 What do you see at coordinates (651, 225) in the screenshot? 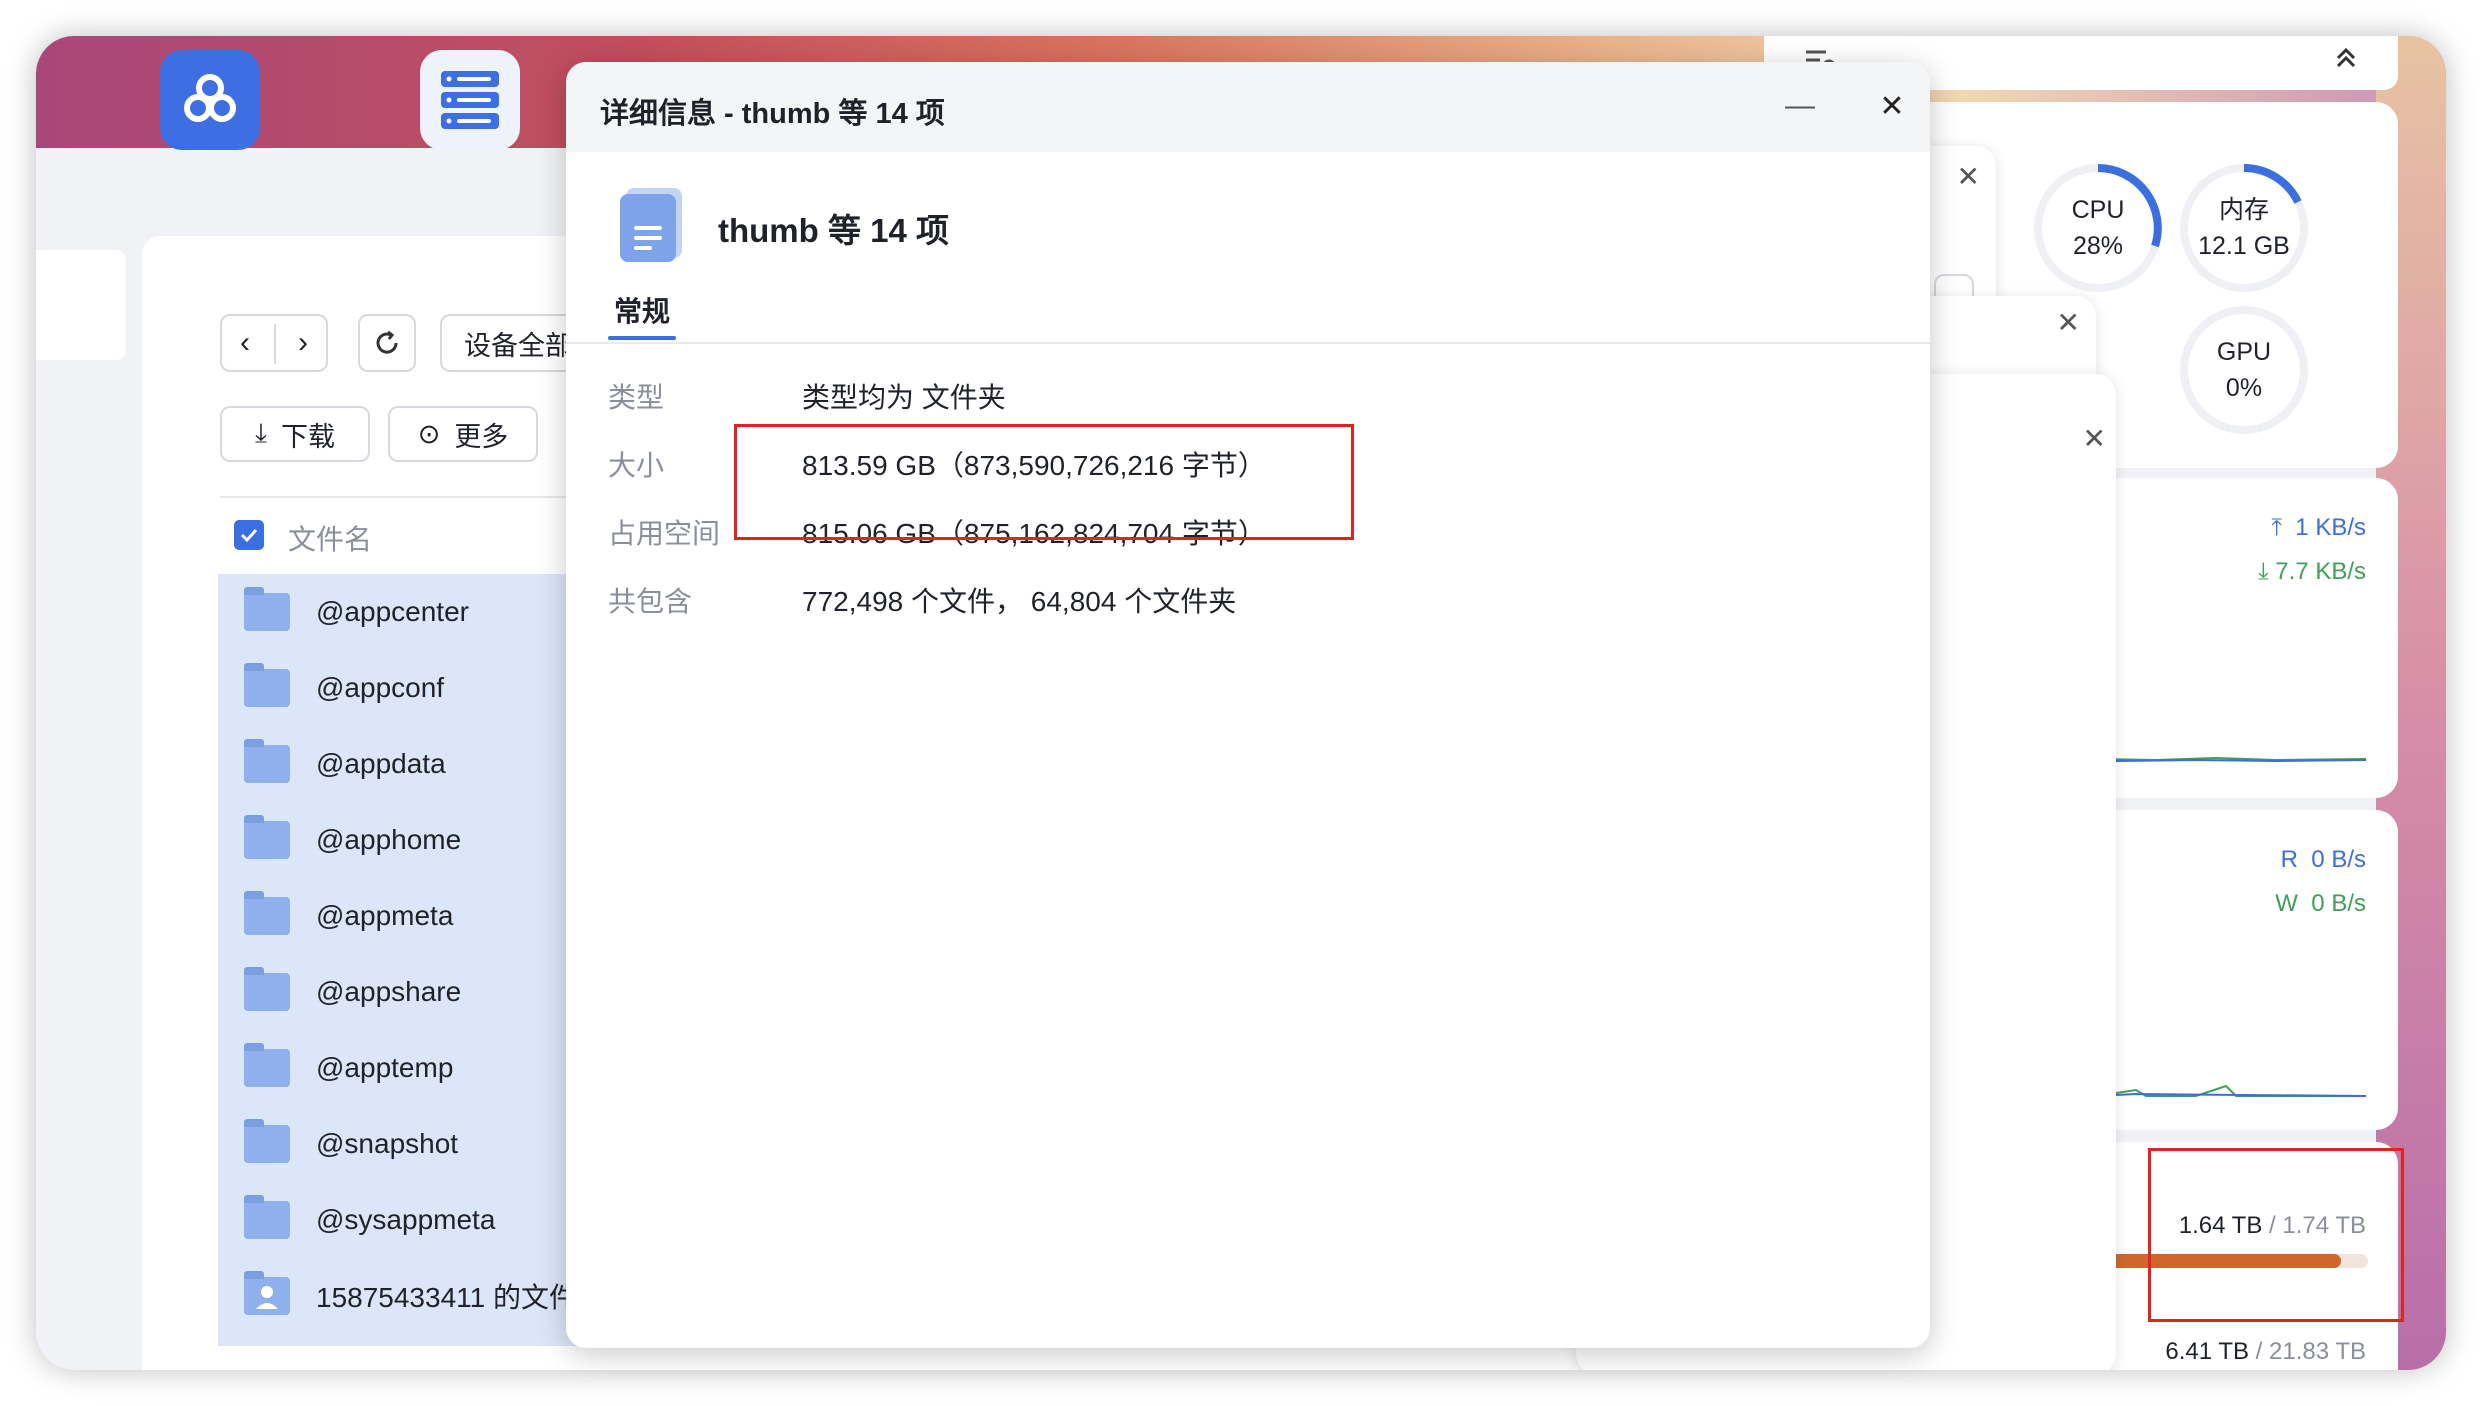
I see `document-stack-icon` at bounding box center [651, 225].